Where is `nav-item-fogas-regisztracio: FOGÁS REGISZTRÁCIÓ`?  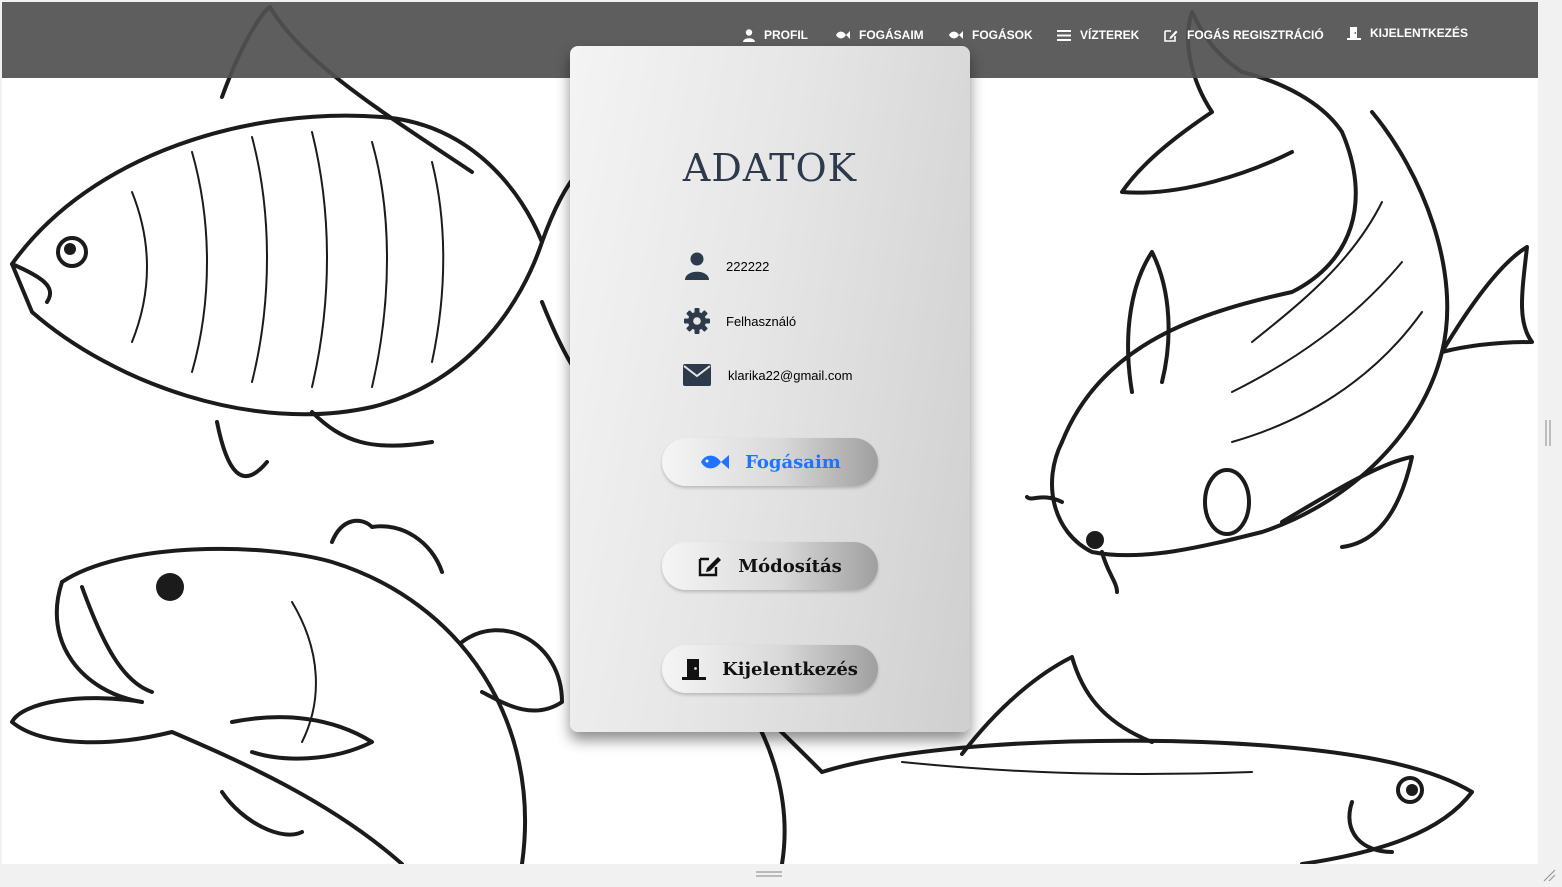
nav-item-fogas-regisztracio: FOGÁS REGISZTRÁCIÓ is located at coordinates (1244, 35).